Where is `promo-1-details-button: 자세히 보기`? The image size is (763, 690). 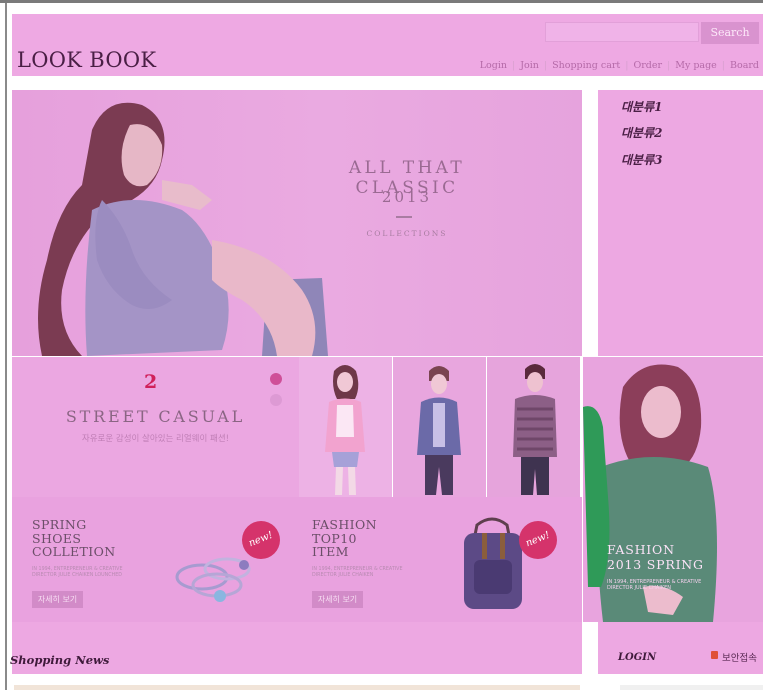 promo-1-details-button: 자세히 보기 is located at coordinates (57, 599).